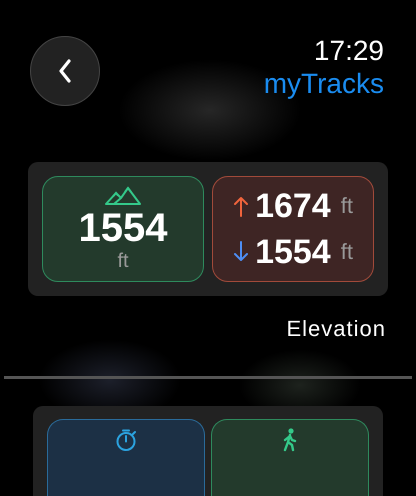 This screenshot has height=496, width=416. What do you see at coordinates (324, 84) in the screenshot?
I see `app-name: myTracks` at bounding box center [324, 84].